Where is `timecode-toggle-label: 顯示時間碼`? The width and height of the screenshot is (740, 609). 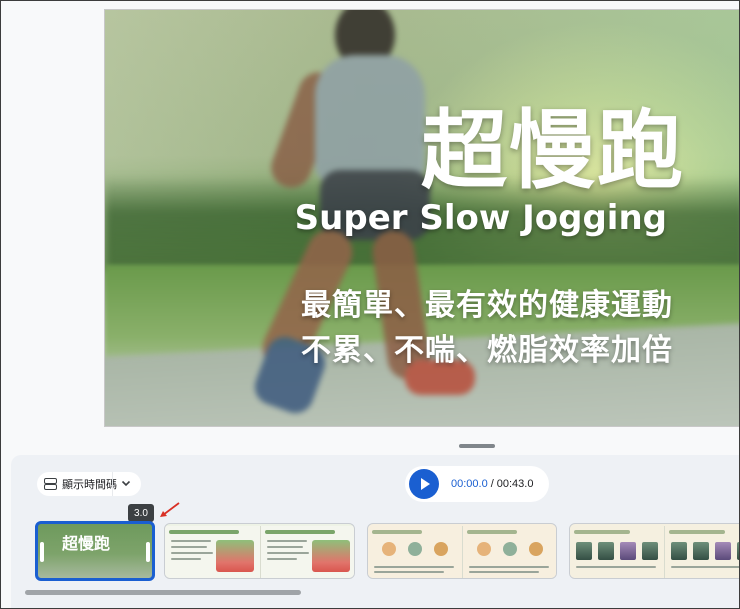
timecode-toggle-label: 顯示時間碼 is located at coordinates (89, 485).